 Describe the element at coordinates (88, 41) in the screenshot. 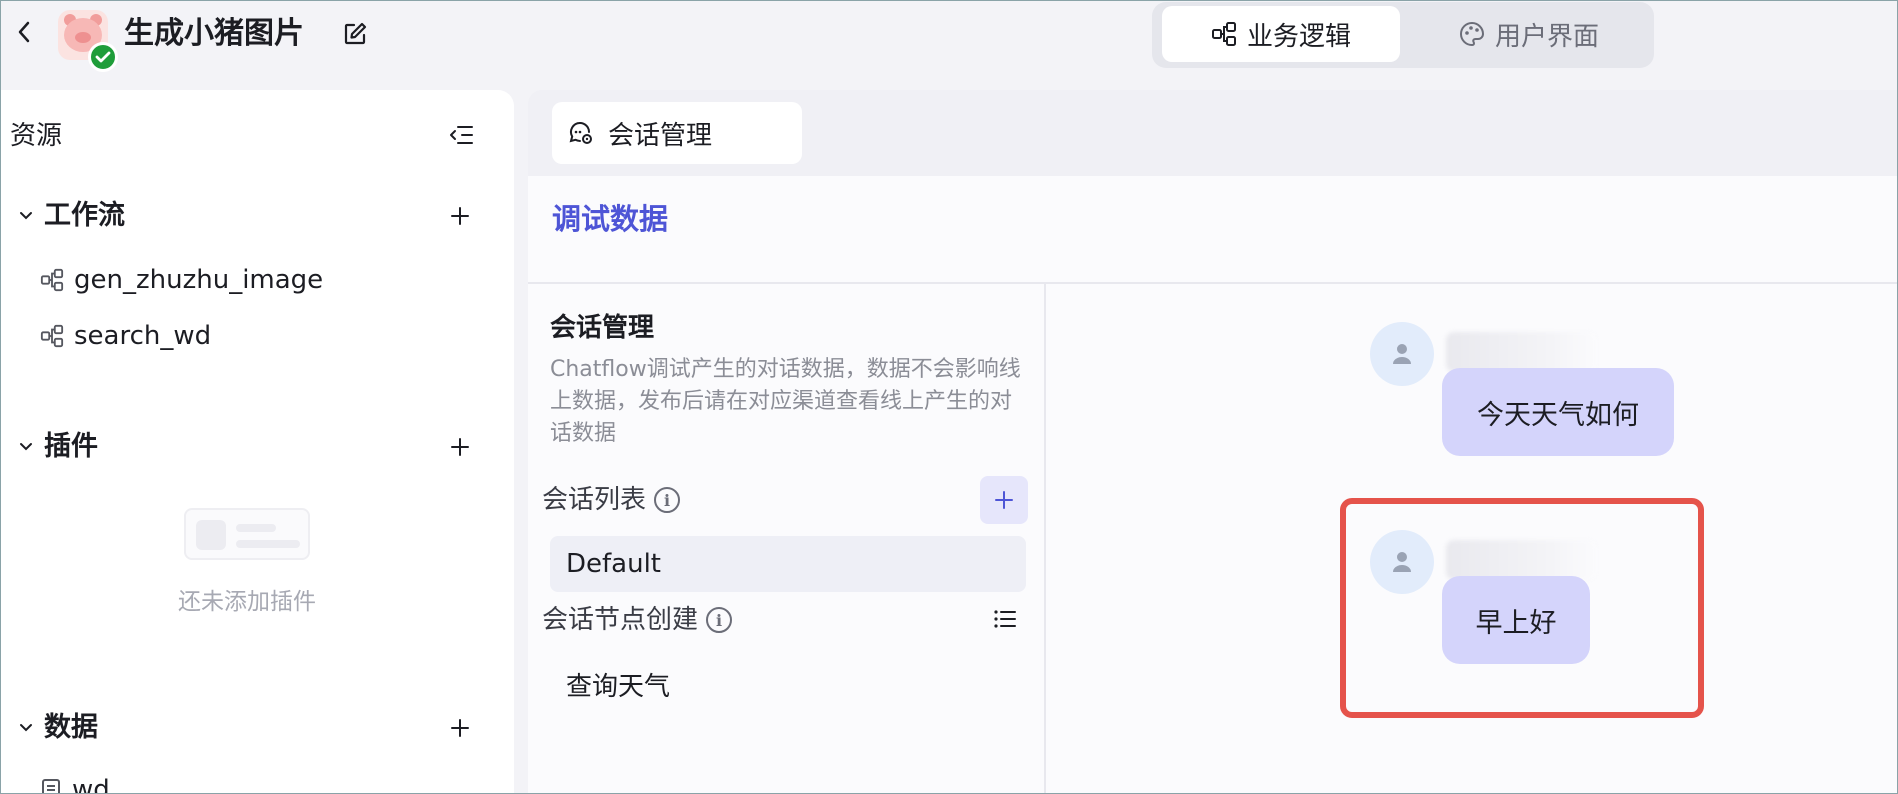

I see `app-avatar` at that location.